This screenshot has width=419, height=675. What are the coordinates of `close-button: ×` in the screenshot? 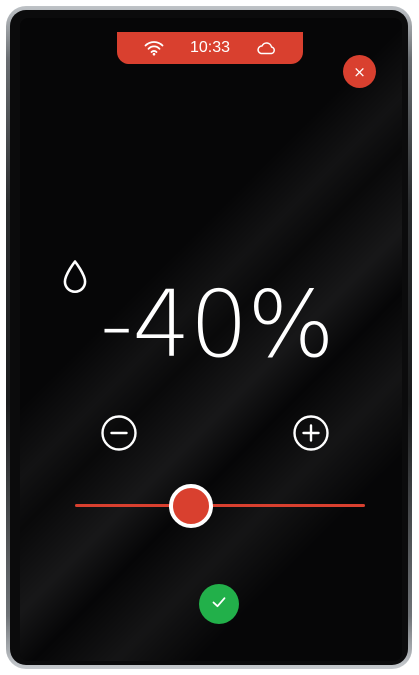 It's located at (359, 71).